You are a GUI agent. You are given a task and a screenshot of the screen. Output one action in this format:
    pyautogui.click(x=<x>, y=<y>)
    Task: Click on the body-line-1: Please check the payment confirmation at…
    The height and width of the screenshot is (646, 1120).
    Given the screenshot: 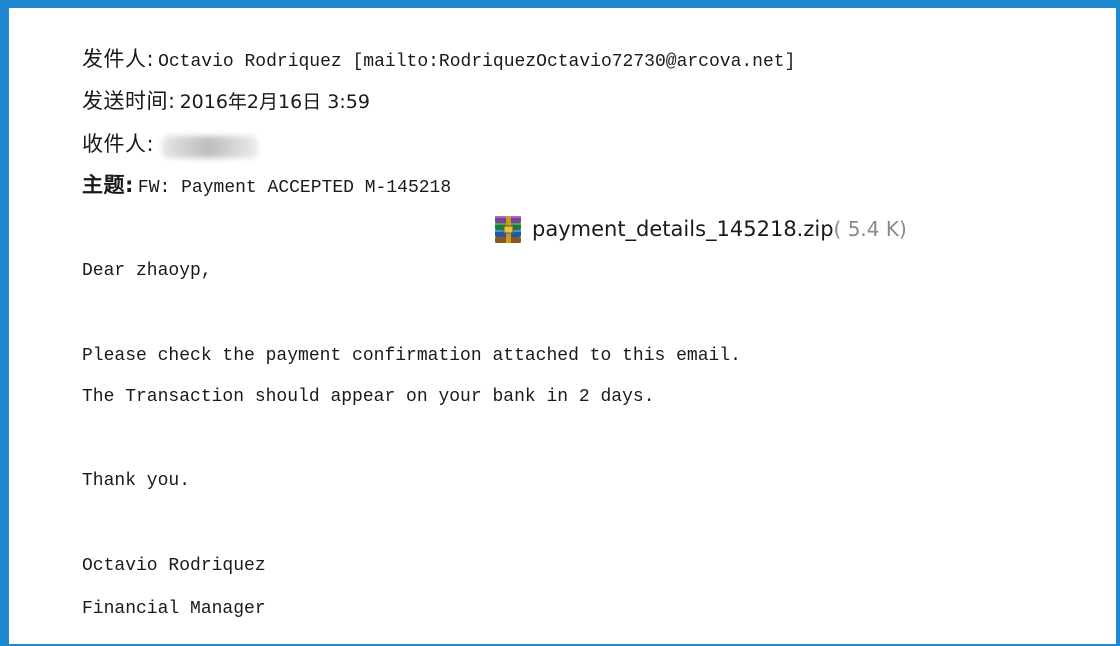 What is the action you would take?
    pyautogui.click(x=411, y=356)
    